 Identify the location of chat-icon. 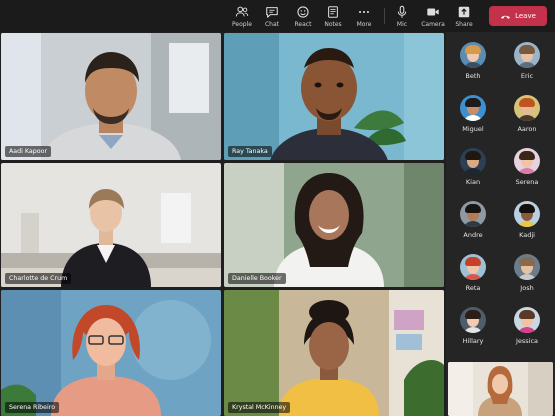
(272, 12).